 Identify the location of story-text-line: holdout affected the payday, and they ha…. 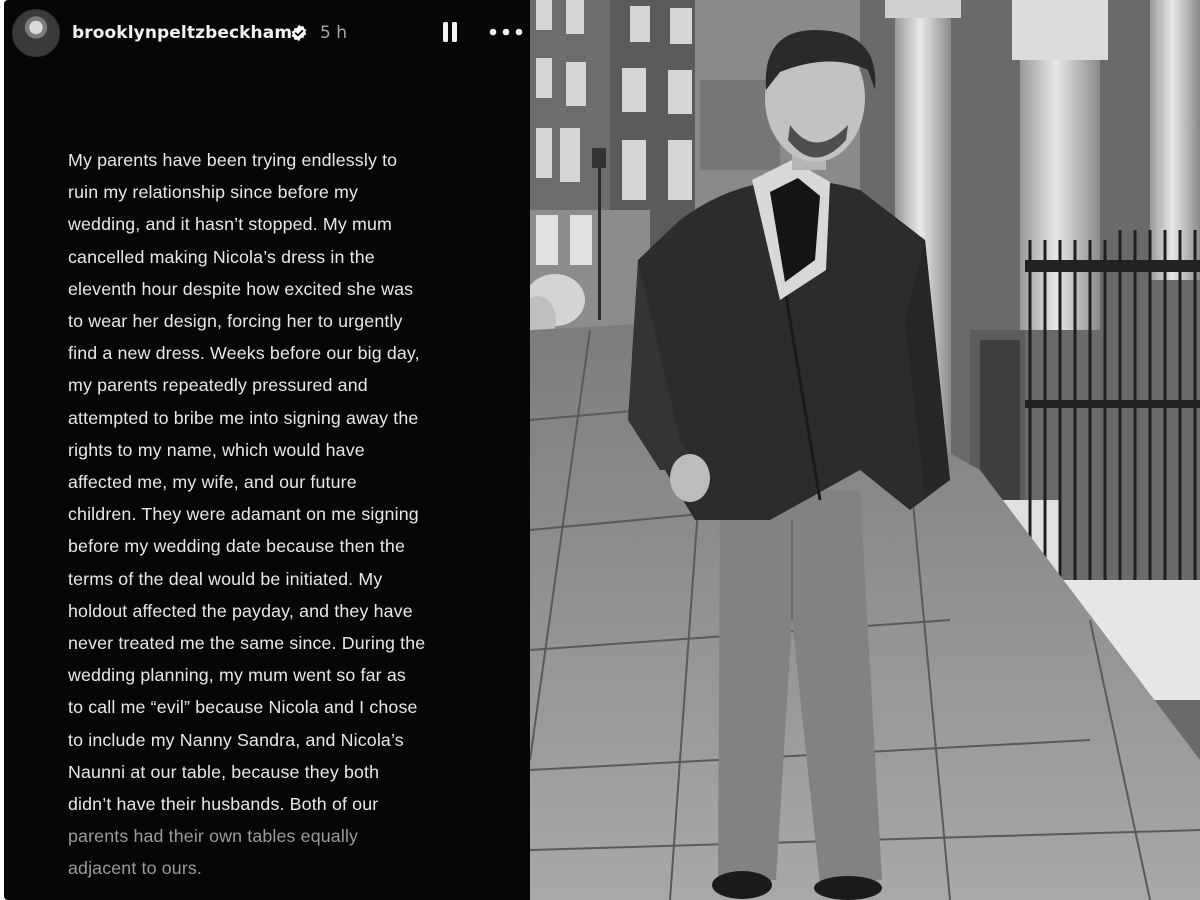
(240, 610).